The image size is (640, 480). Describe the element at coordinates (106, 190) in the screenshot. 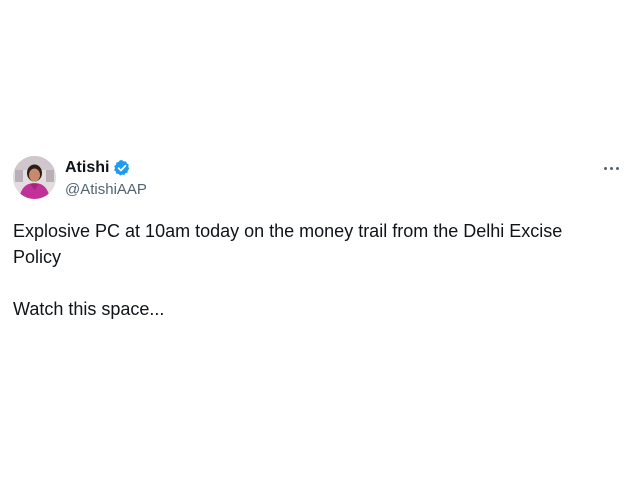

I see `author-handle: @AtishiAAP` at that location.